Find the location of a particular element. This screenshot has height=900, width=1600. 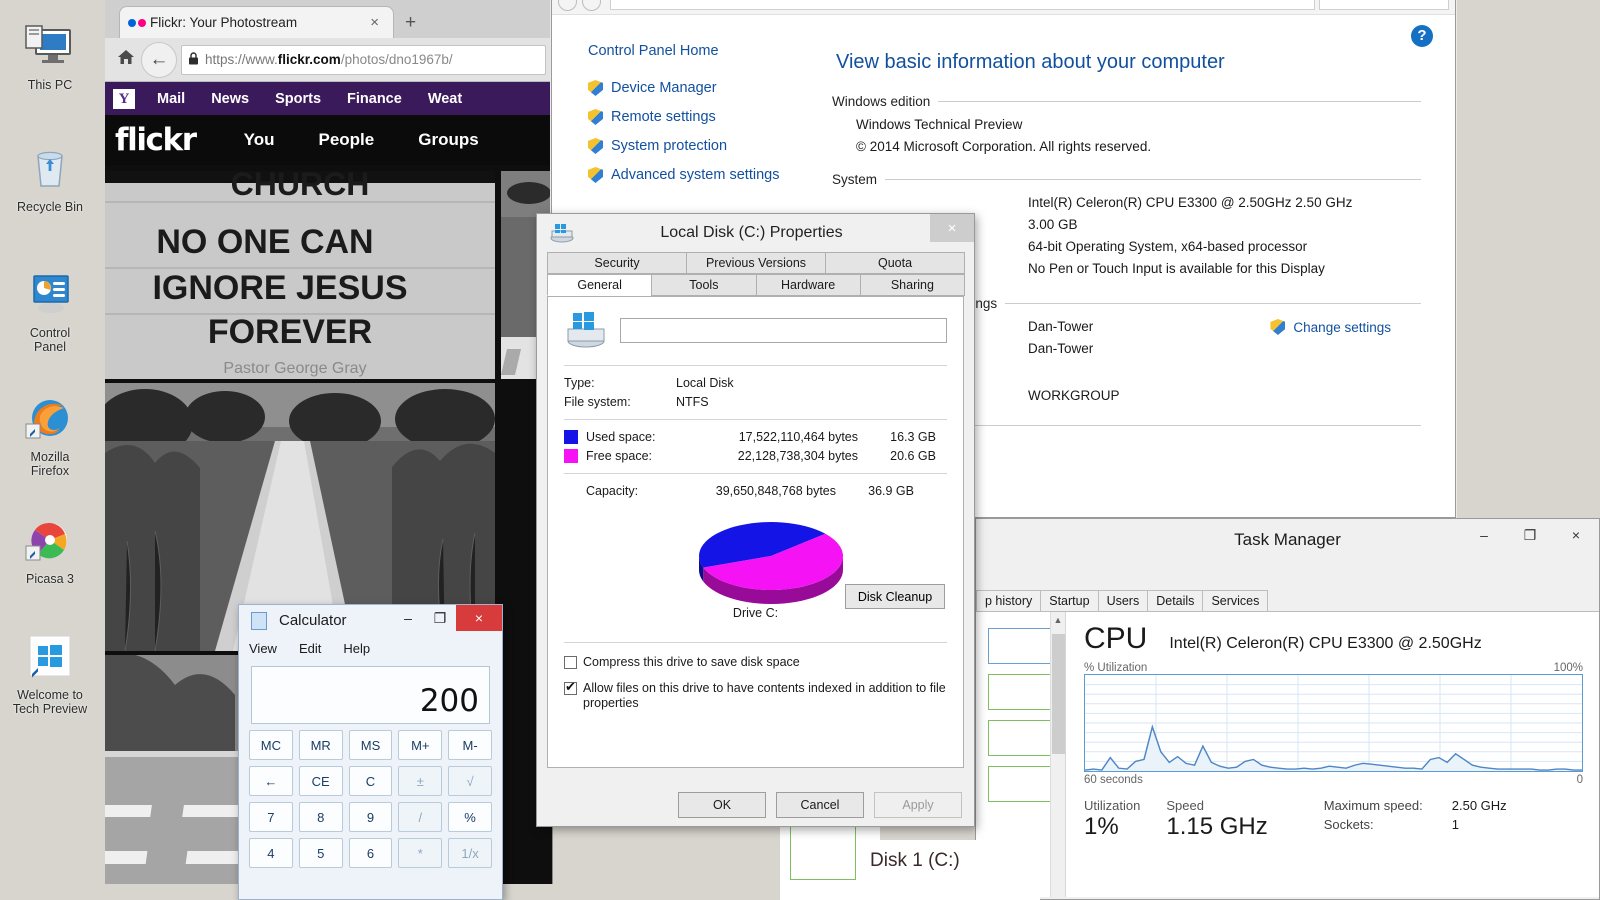

new-tab-button: + is located at coordinates (410, 23).